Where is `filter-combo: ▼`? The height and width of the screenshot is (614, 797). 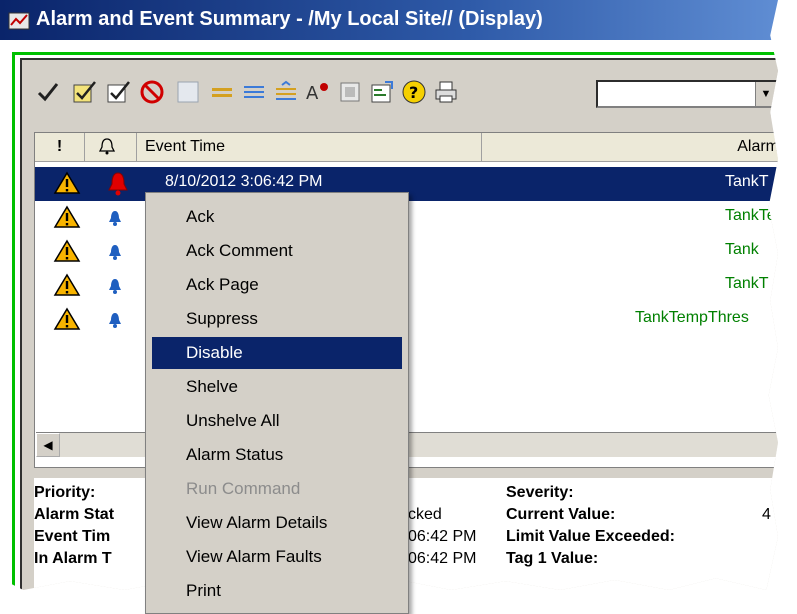 filter-combo: ▼ is located at coordinates (687, 94).